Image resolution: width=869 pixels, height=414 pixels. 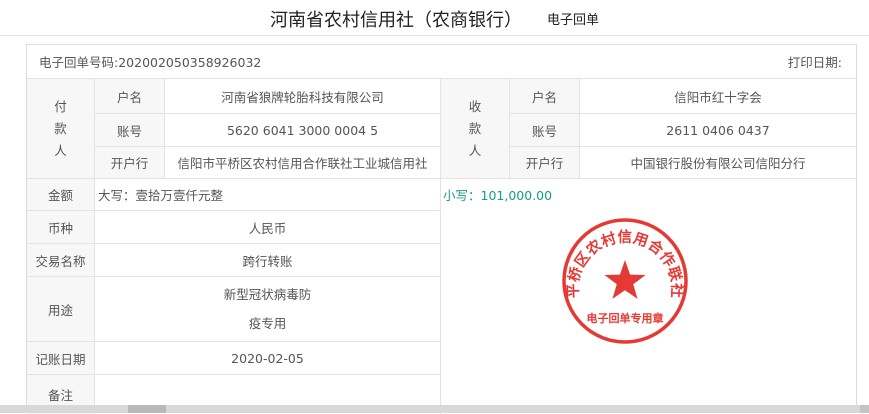 What do you see at coordinates (60, 260) in the screenshot?
I see `transaction-label: 交易名称` at bounding box center [60, 260].